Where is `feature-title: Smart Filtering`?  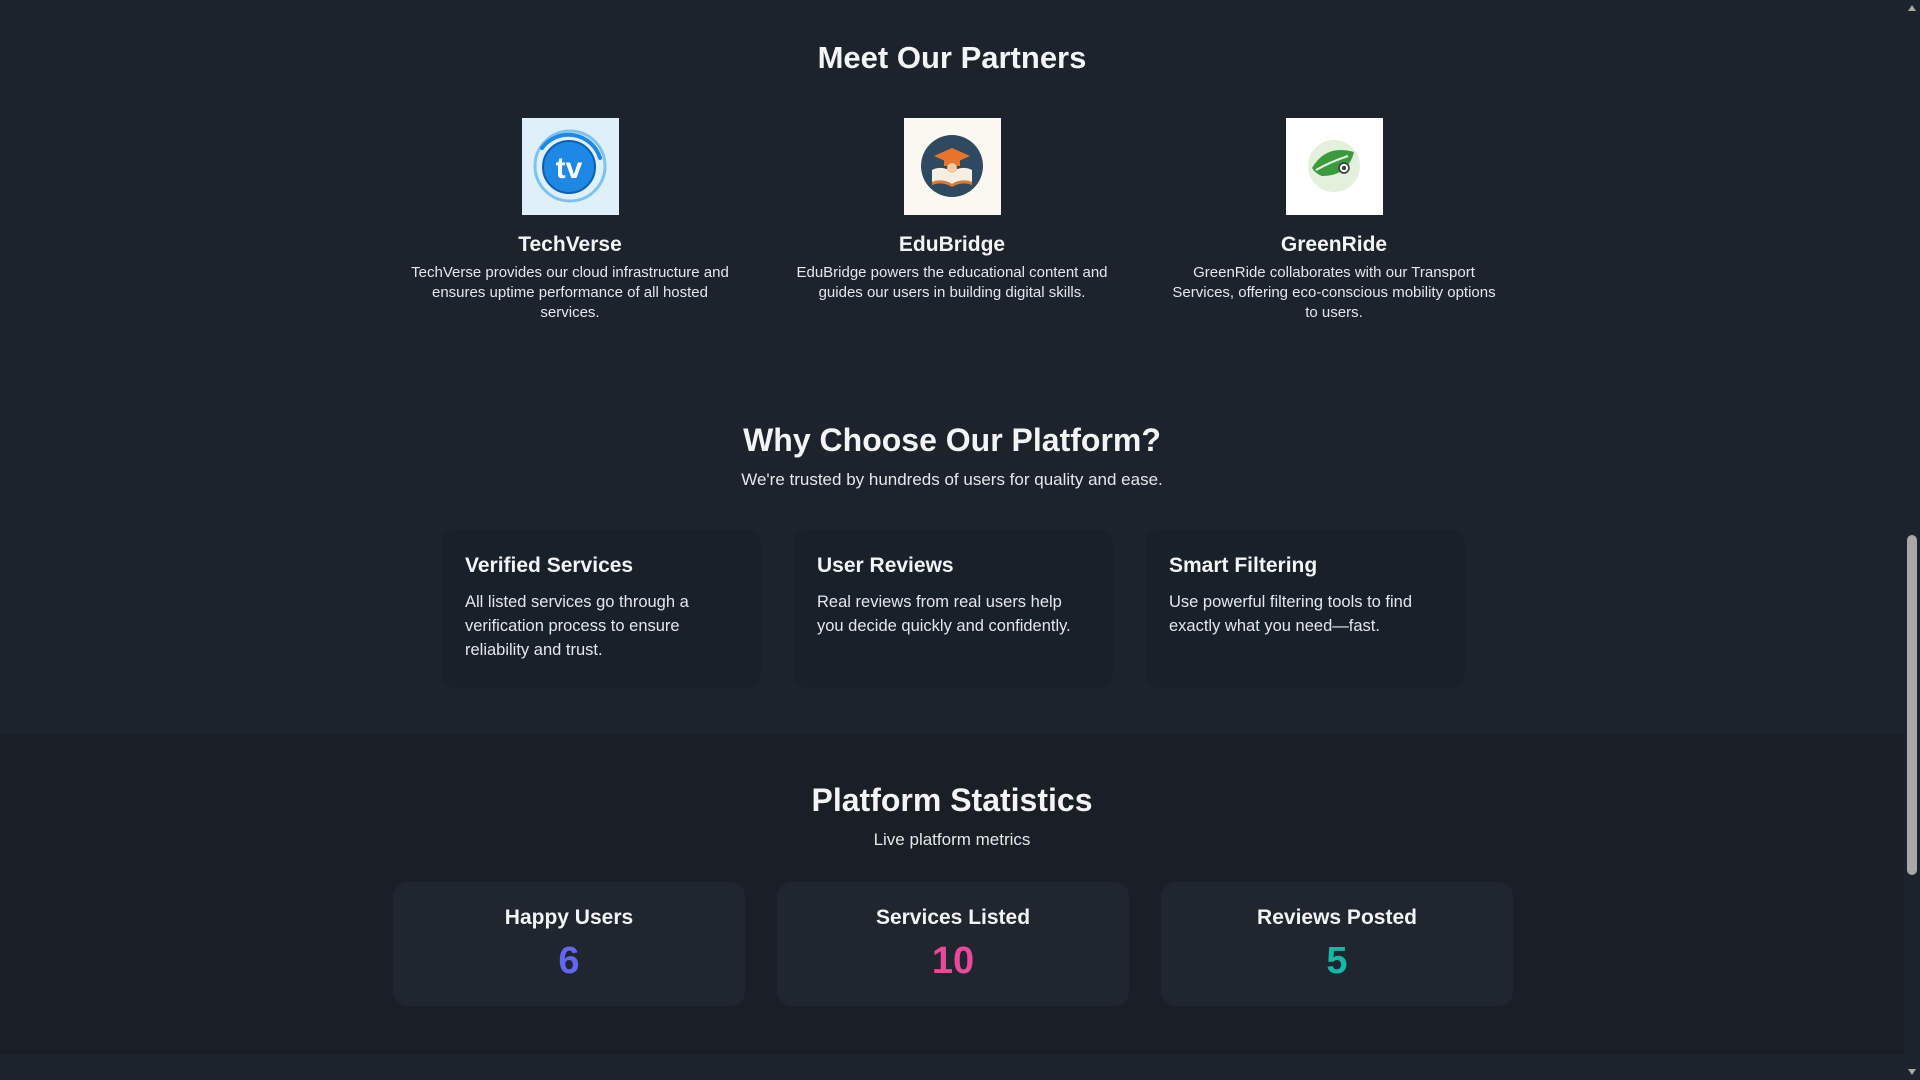
feature-title: Smart Filtering is located at coordinates (1243, 565).